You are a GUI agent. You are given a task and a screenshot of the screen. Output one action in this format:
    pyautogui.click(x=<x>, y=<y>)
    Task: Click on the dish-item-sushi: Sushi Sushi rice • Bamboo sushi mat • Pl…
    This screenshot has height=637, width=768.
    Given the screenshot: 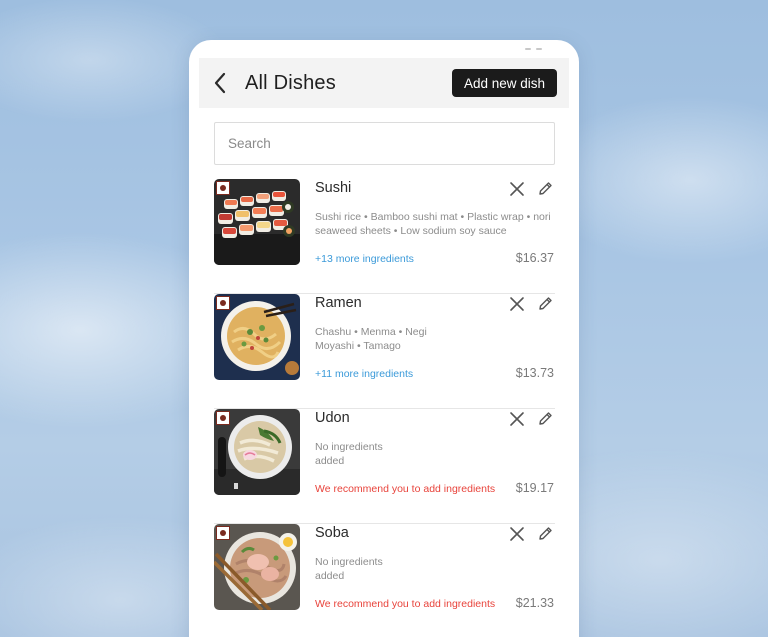 What is the action you would take?
    pyautogui.click(x=384, y=236)
    